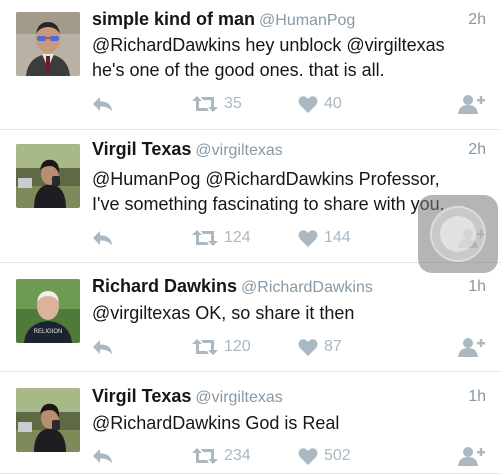 This screenshot has width=500, height=474. Describe the element at coordinates (333, 103) in the screenshot. I see `like-count: 40` at that location.